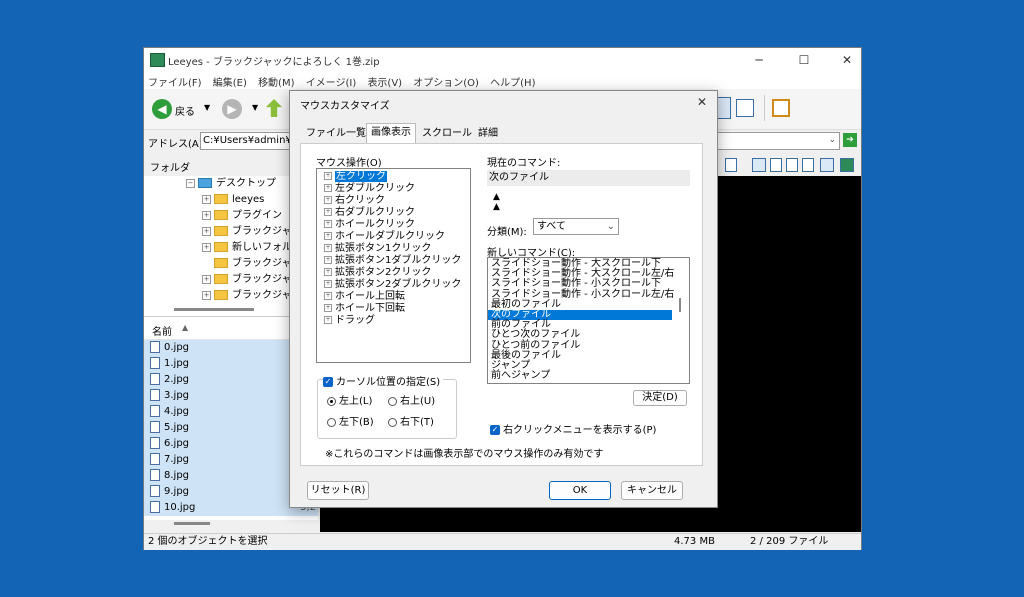 This screenshot has width=1024, height=597. I want to click on back-icon: ◀, so click(162, 109).